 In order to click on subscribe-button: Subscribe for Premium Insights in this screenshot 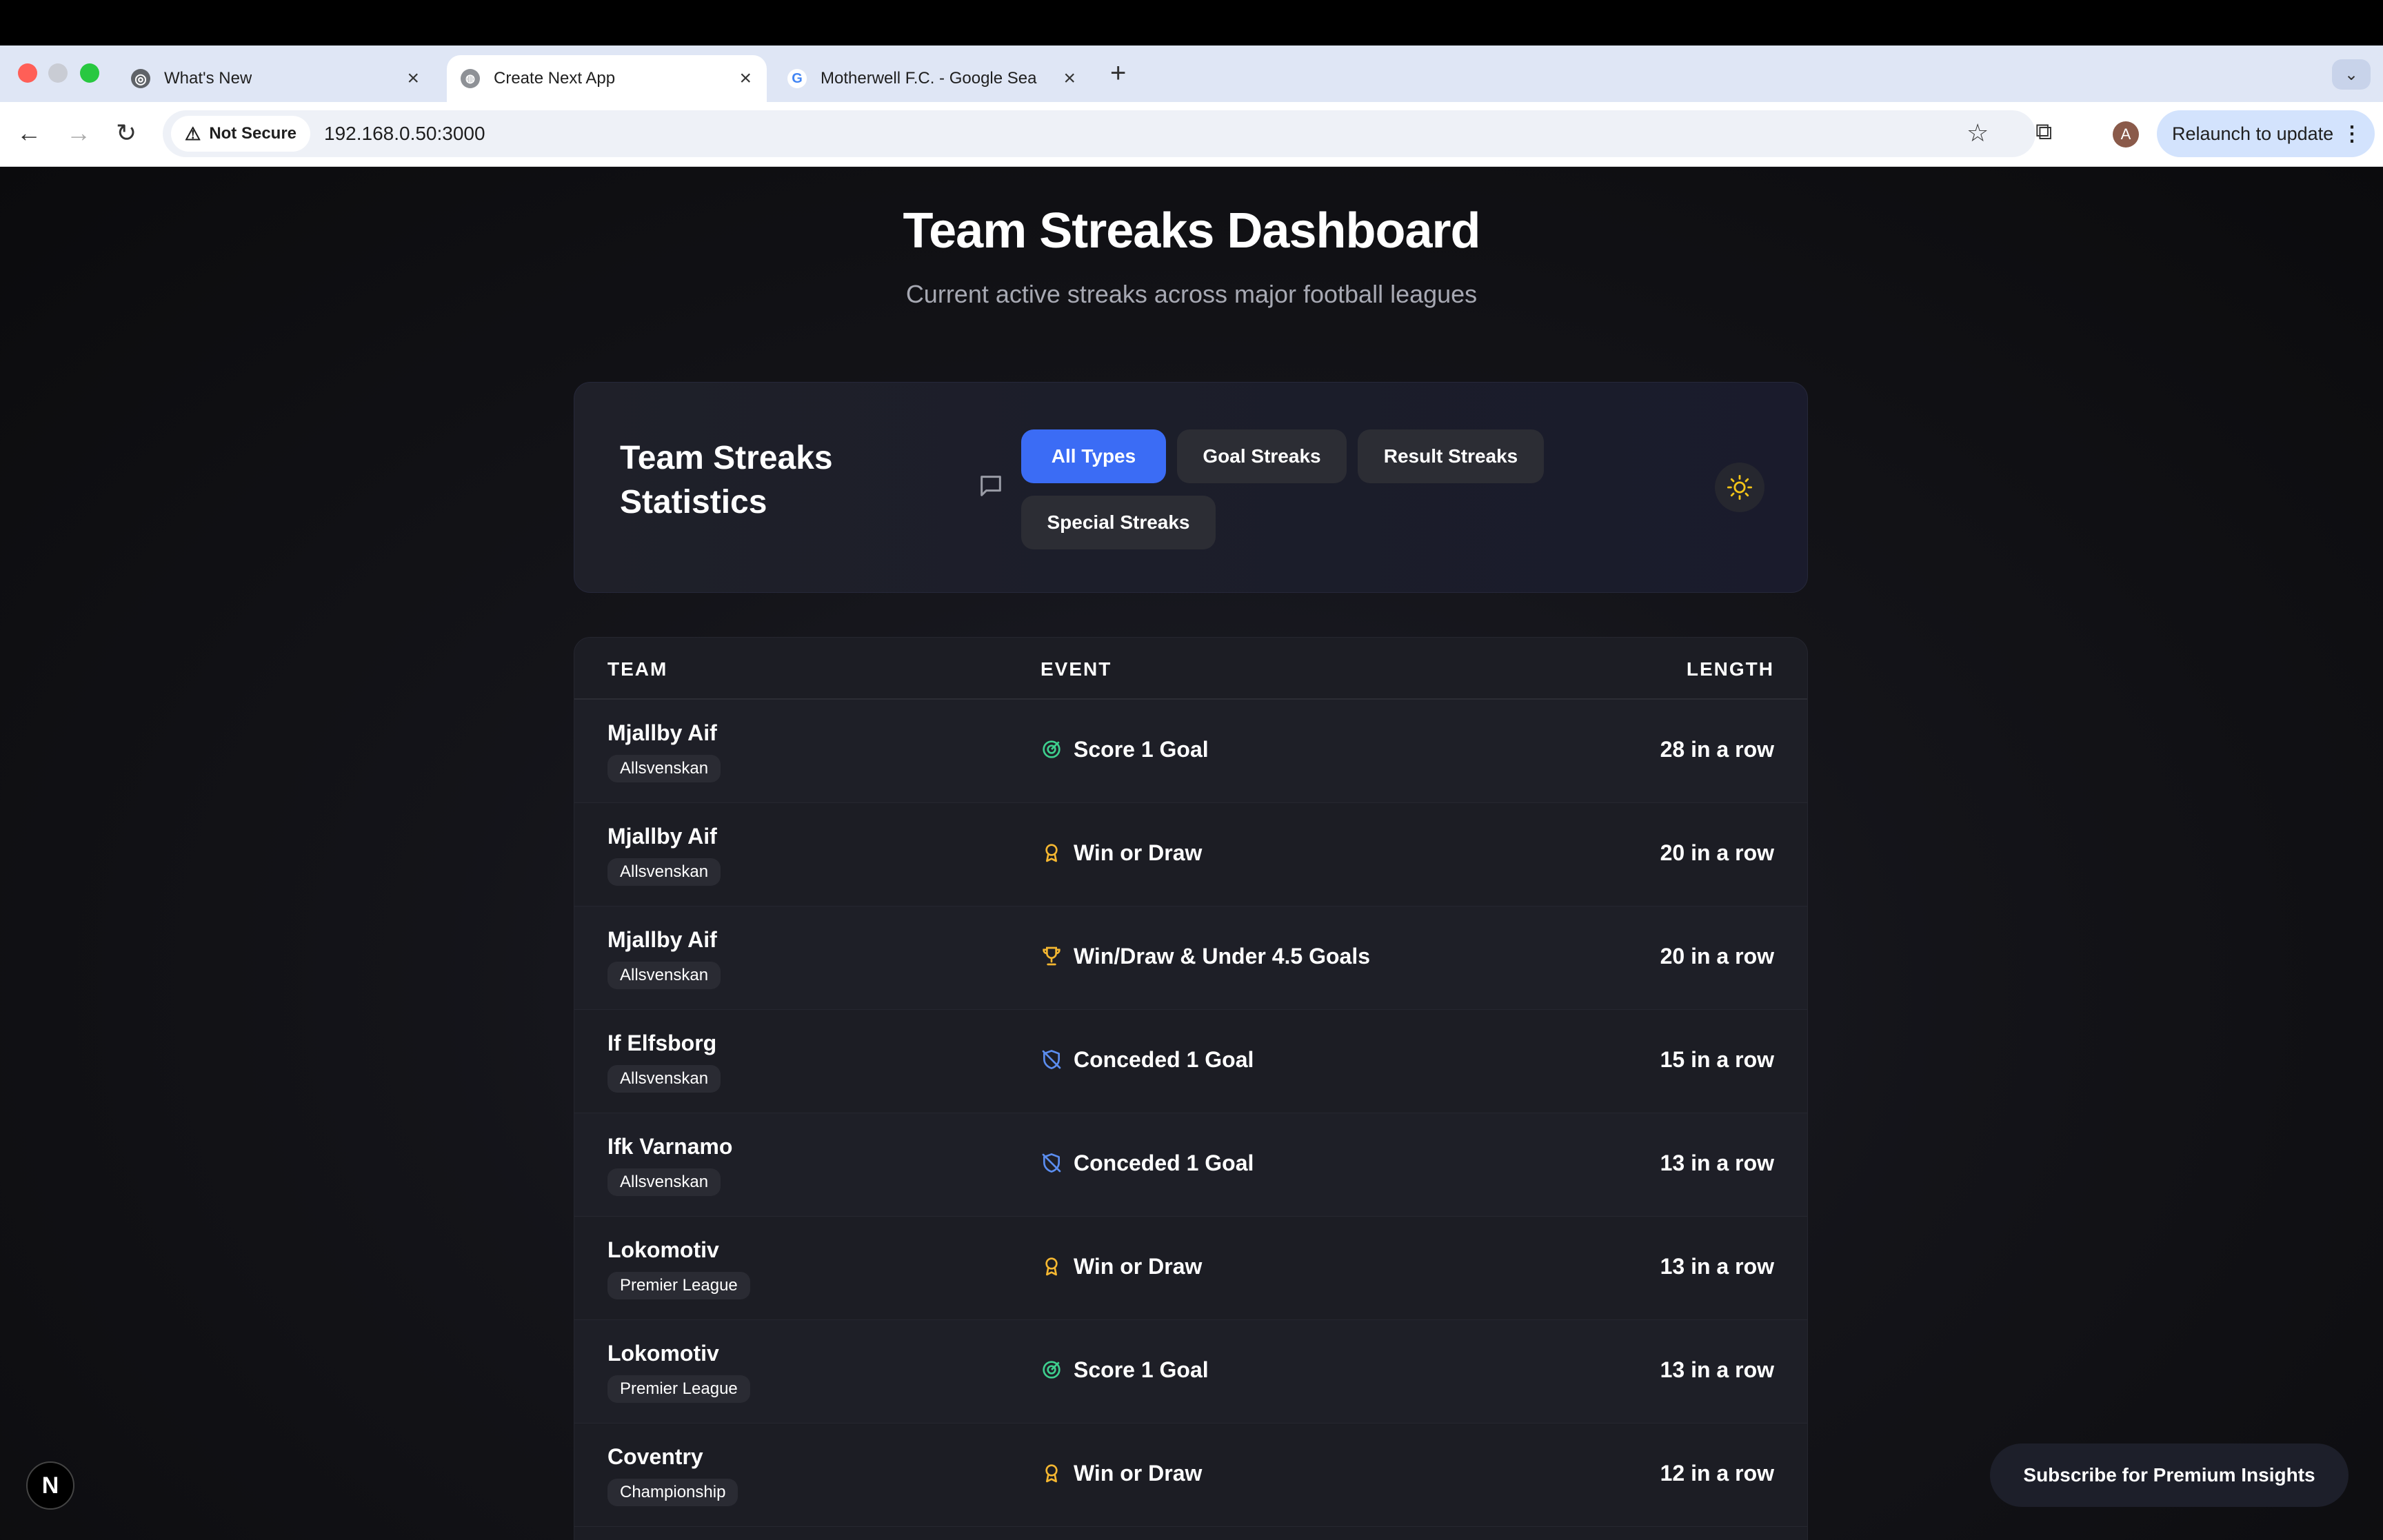, I will do `click(2169, 1475)`.